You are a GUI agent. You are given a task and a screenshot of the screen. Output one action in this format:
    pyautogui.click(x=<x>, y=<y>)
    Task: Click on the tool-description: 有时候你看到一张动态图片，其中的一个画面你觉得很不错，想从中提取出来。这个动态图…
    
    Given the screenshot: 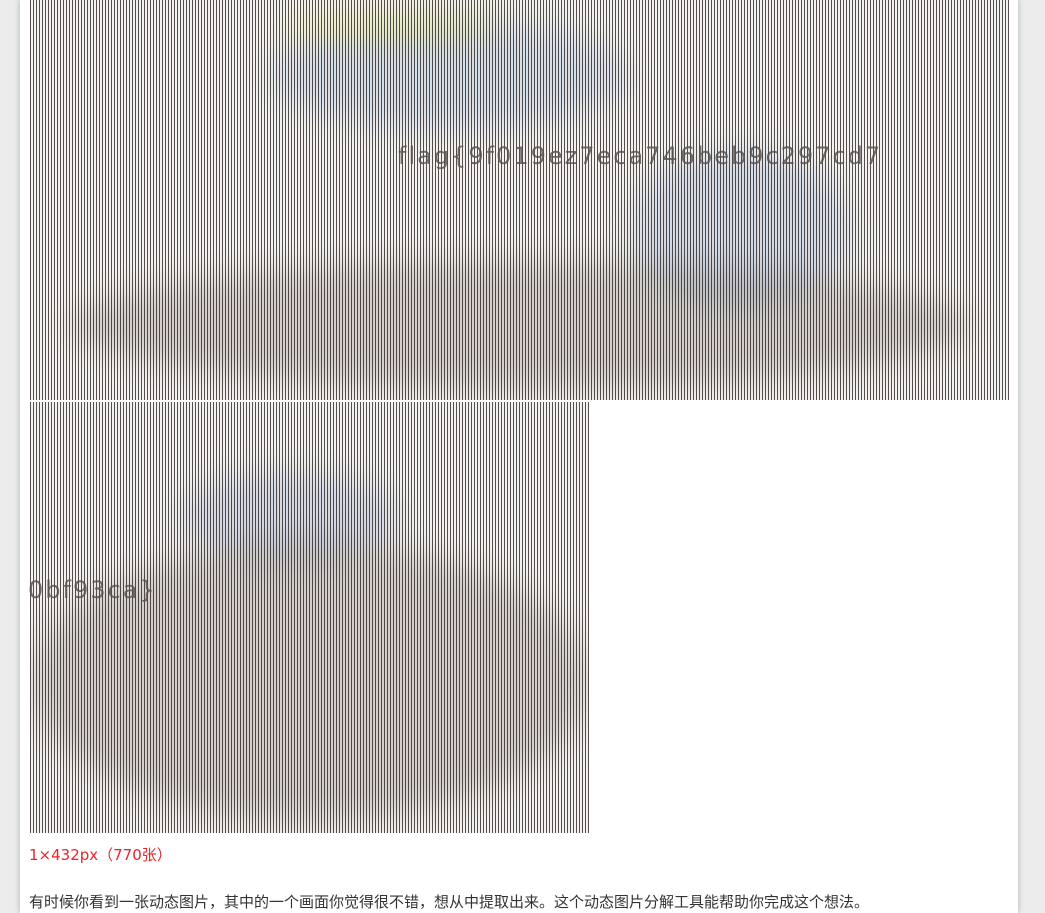 What is the action you would take?
    pyautogui.click(x=449, y=902)
    